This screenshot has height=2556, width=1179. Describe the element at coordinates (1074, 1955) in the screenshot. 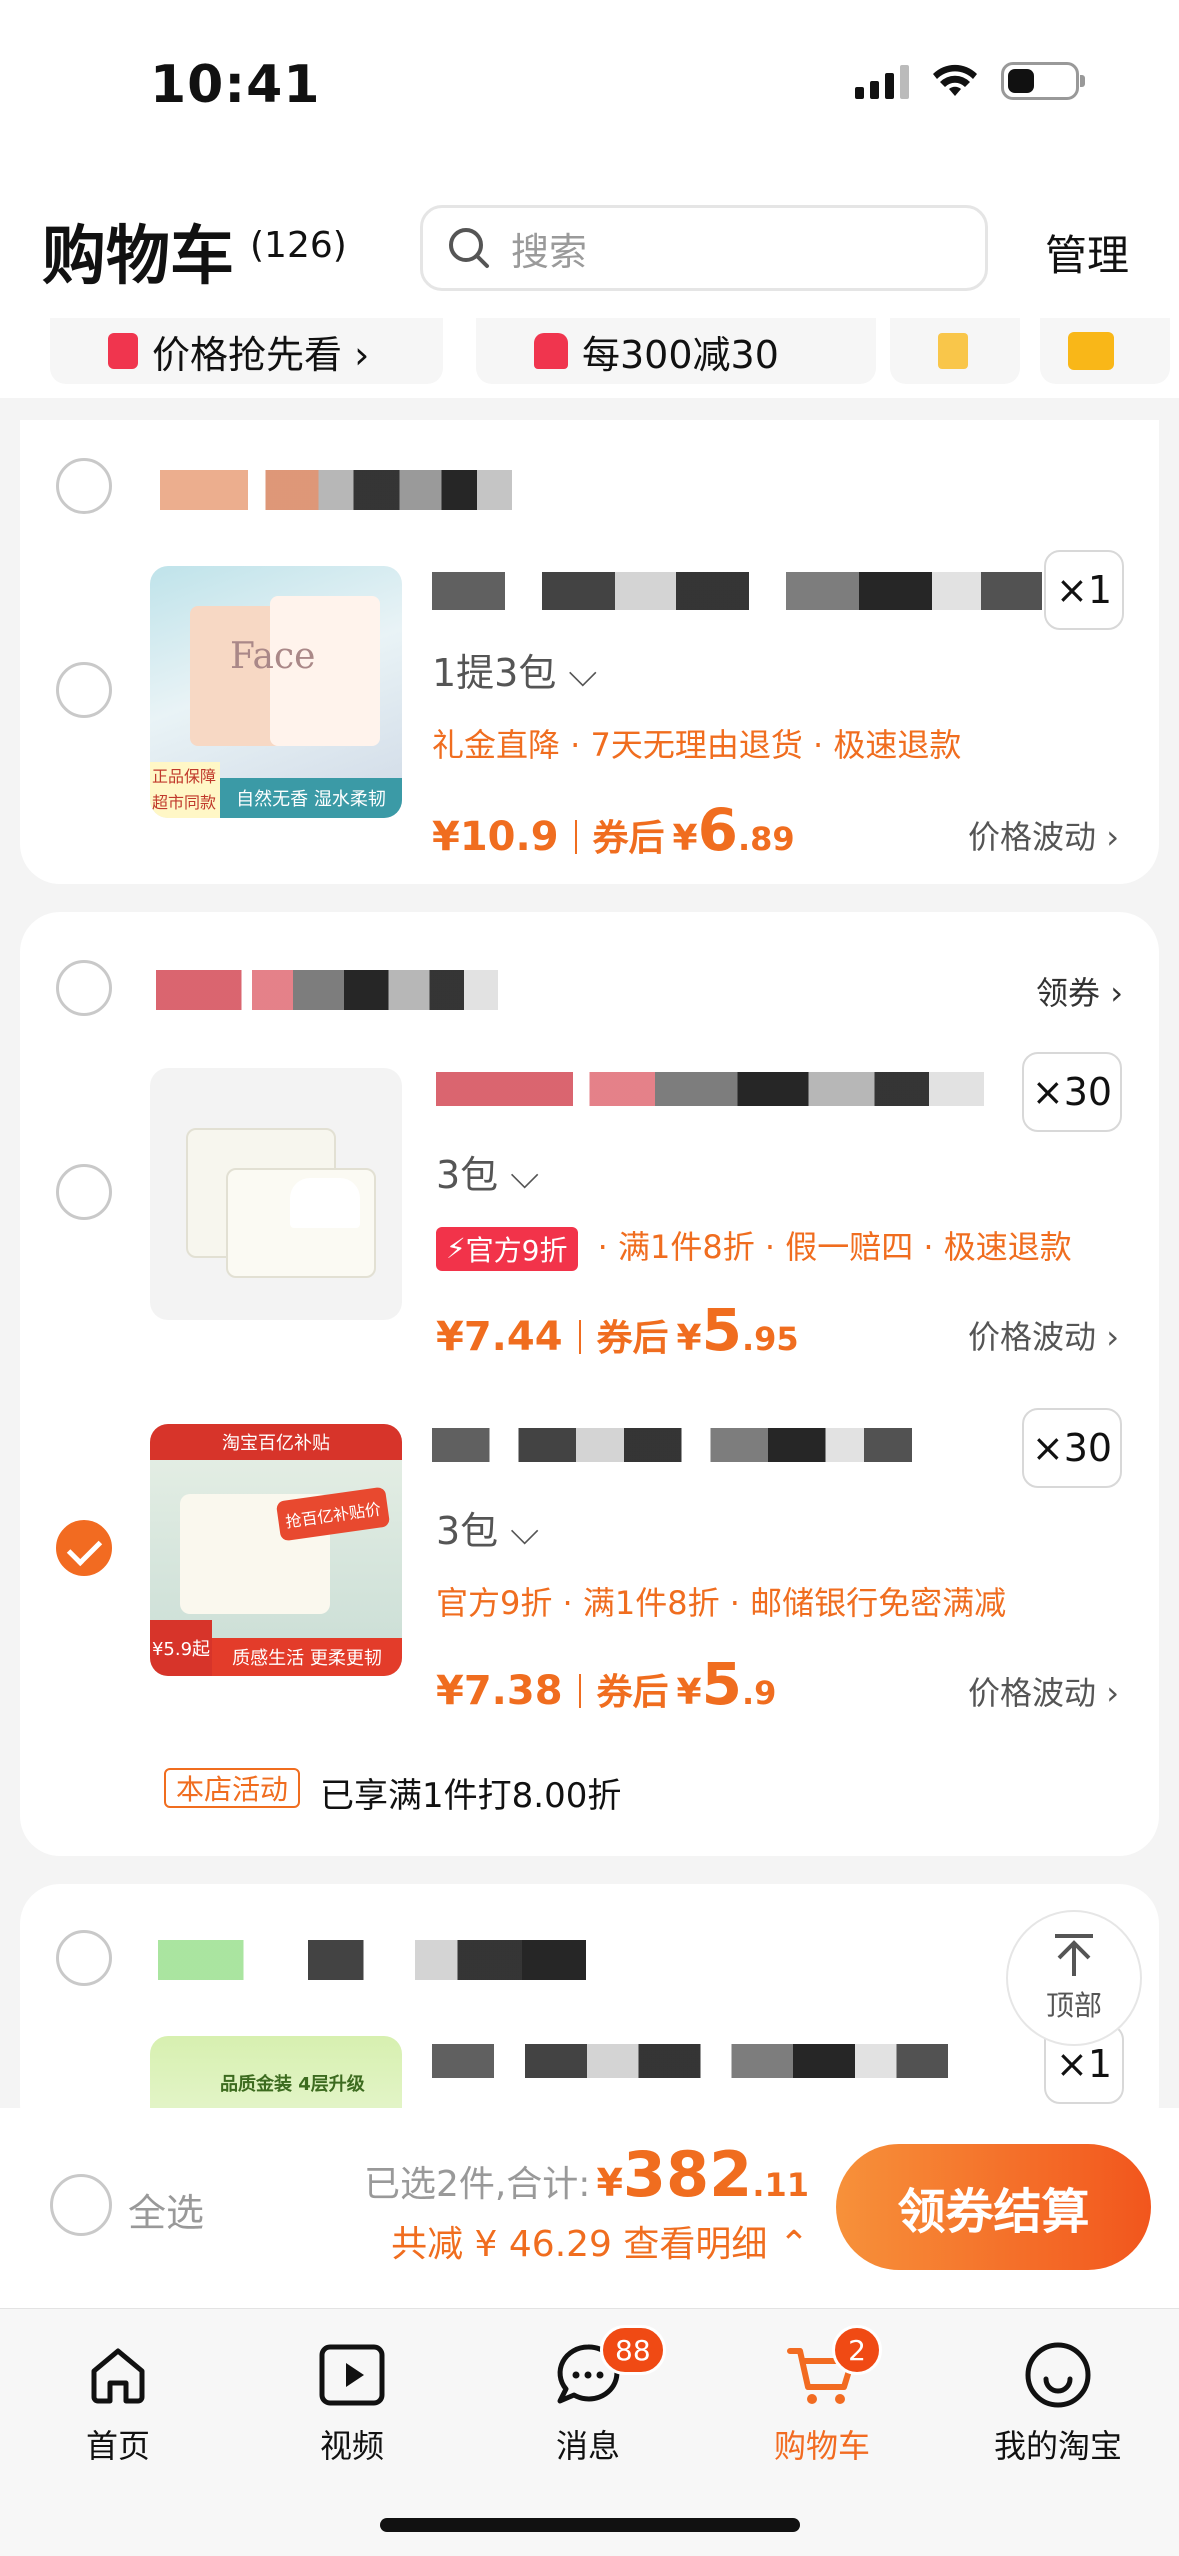

I see `arrow-up-icon` at that location.